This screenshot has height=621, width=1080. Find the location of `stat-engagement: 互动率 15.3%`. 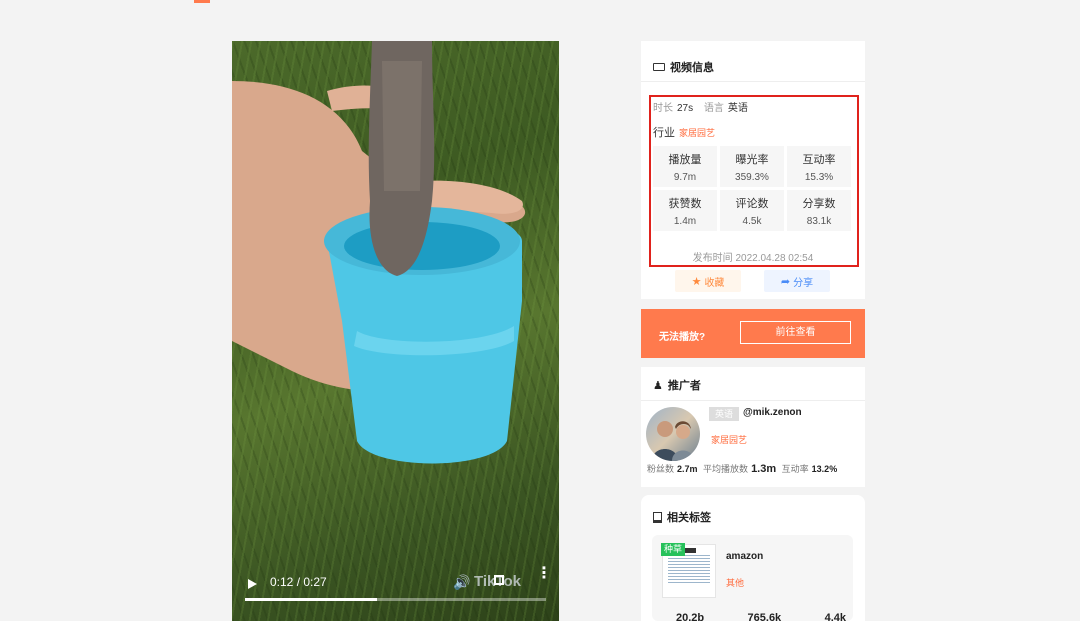

stat-engagement: 互动率 15.3% is located at coordinates (819, 166).